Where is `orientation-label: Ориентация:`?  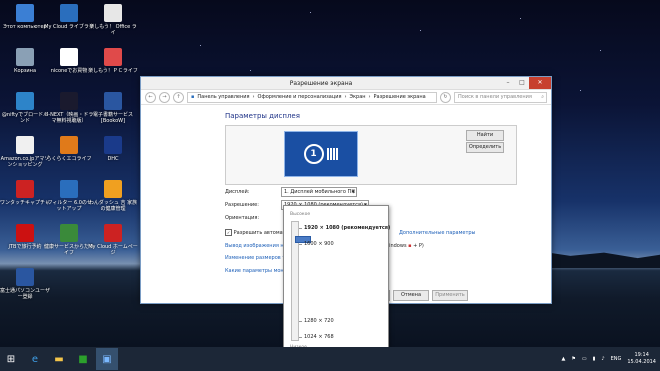
orientation-label: Ориентация: is located at coordinates (242, 218).